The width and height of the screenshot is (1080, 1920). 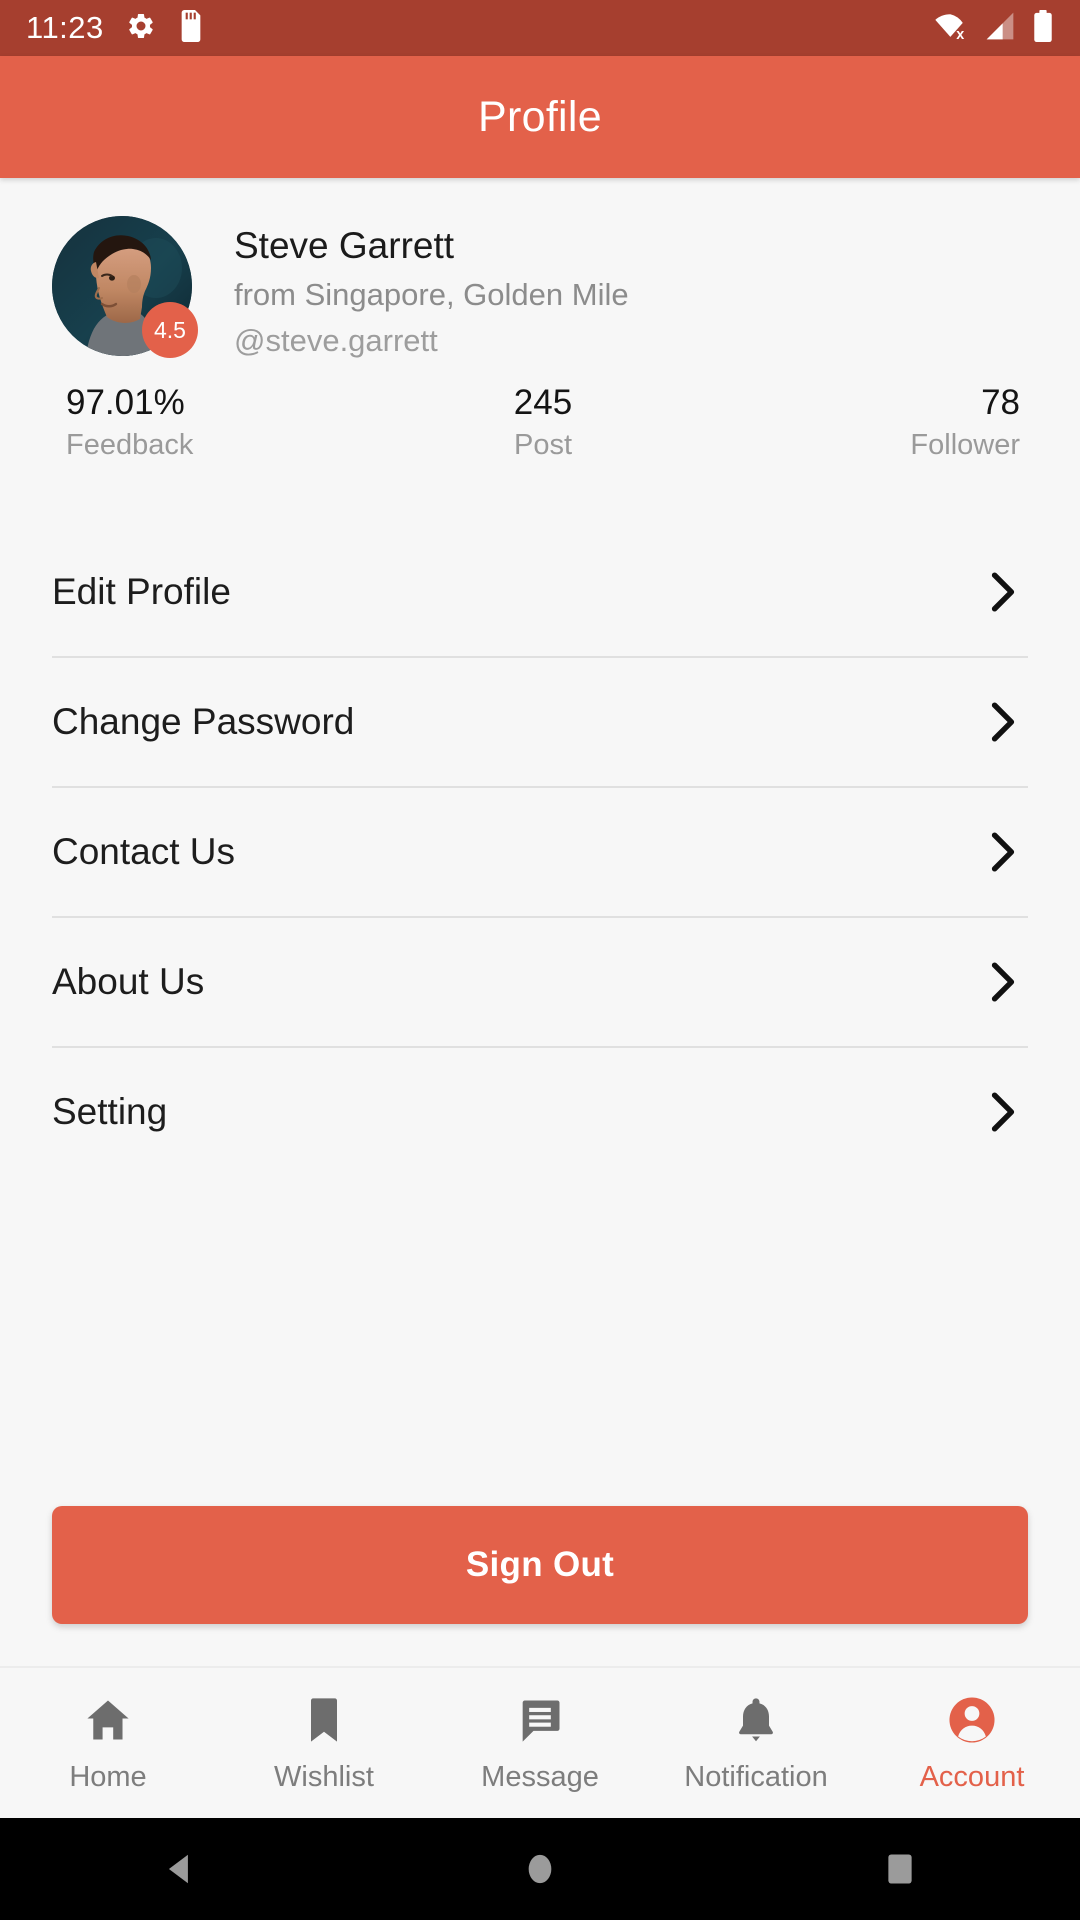 I want to click on menu-item-edit-profile: Edit Profile, so click(x=540, y=592).